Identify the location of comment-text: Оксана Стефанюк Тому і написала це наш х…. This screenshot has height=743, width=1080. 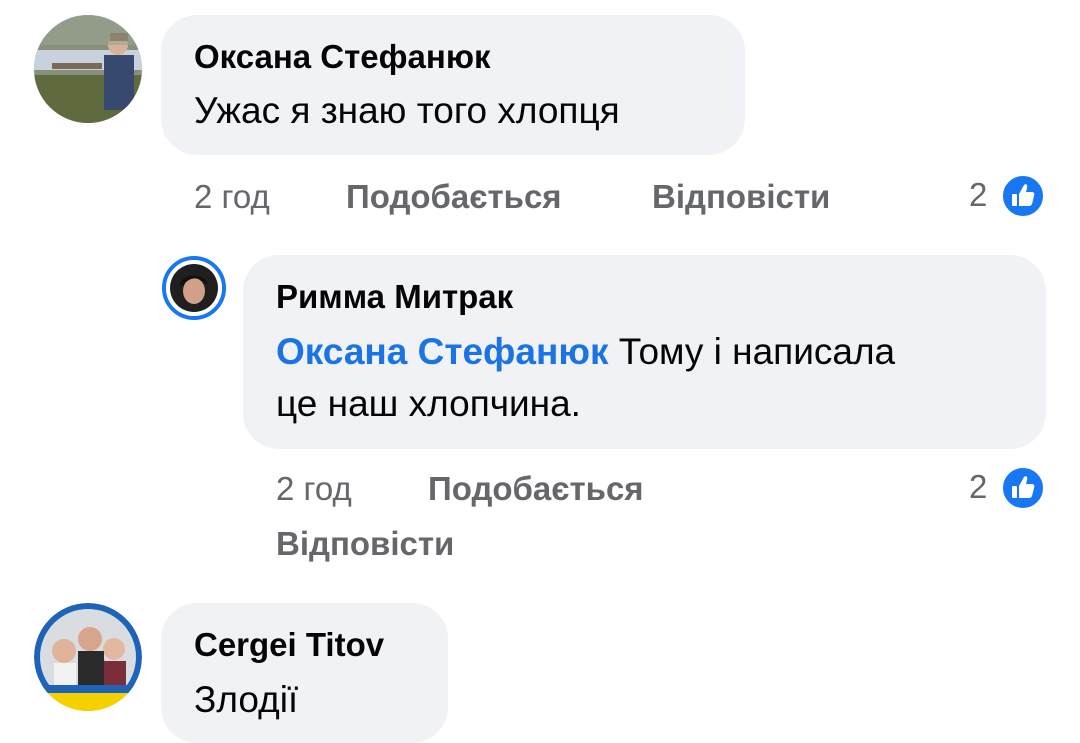
(585, 378).